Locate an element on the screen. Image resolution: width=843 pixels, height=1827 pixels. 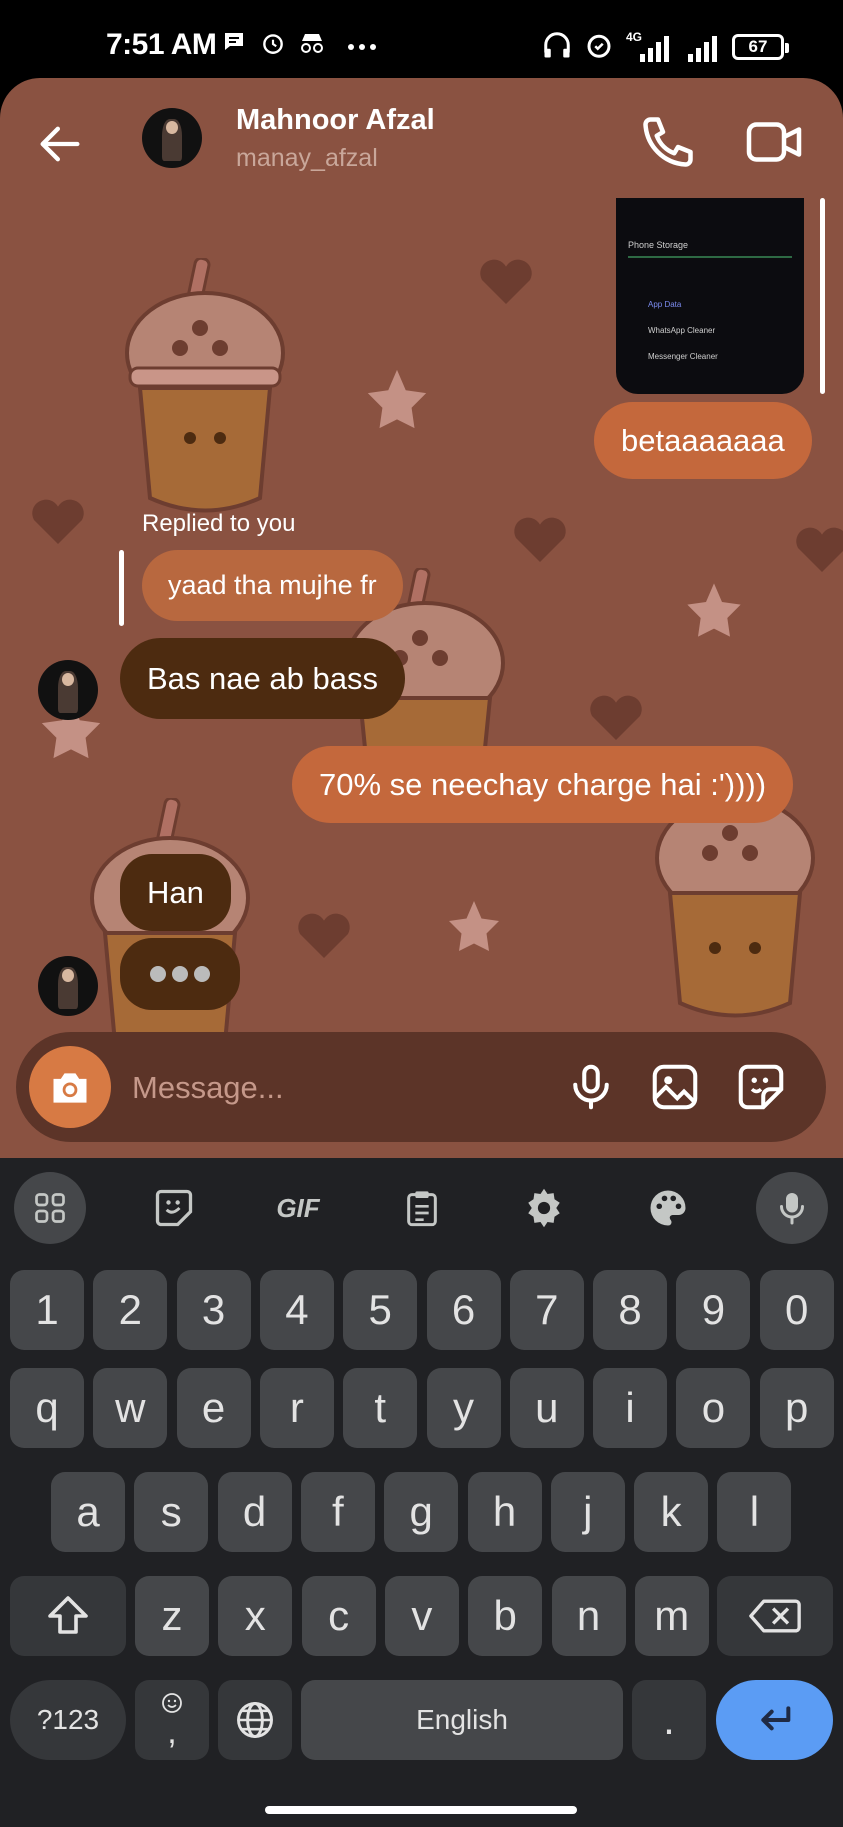
phone-icon is located at coordinates (668, 142).